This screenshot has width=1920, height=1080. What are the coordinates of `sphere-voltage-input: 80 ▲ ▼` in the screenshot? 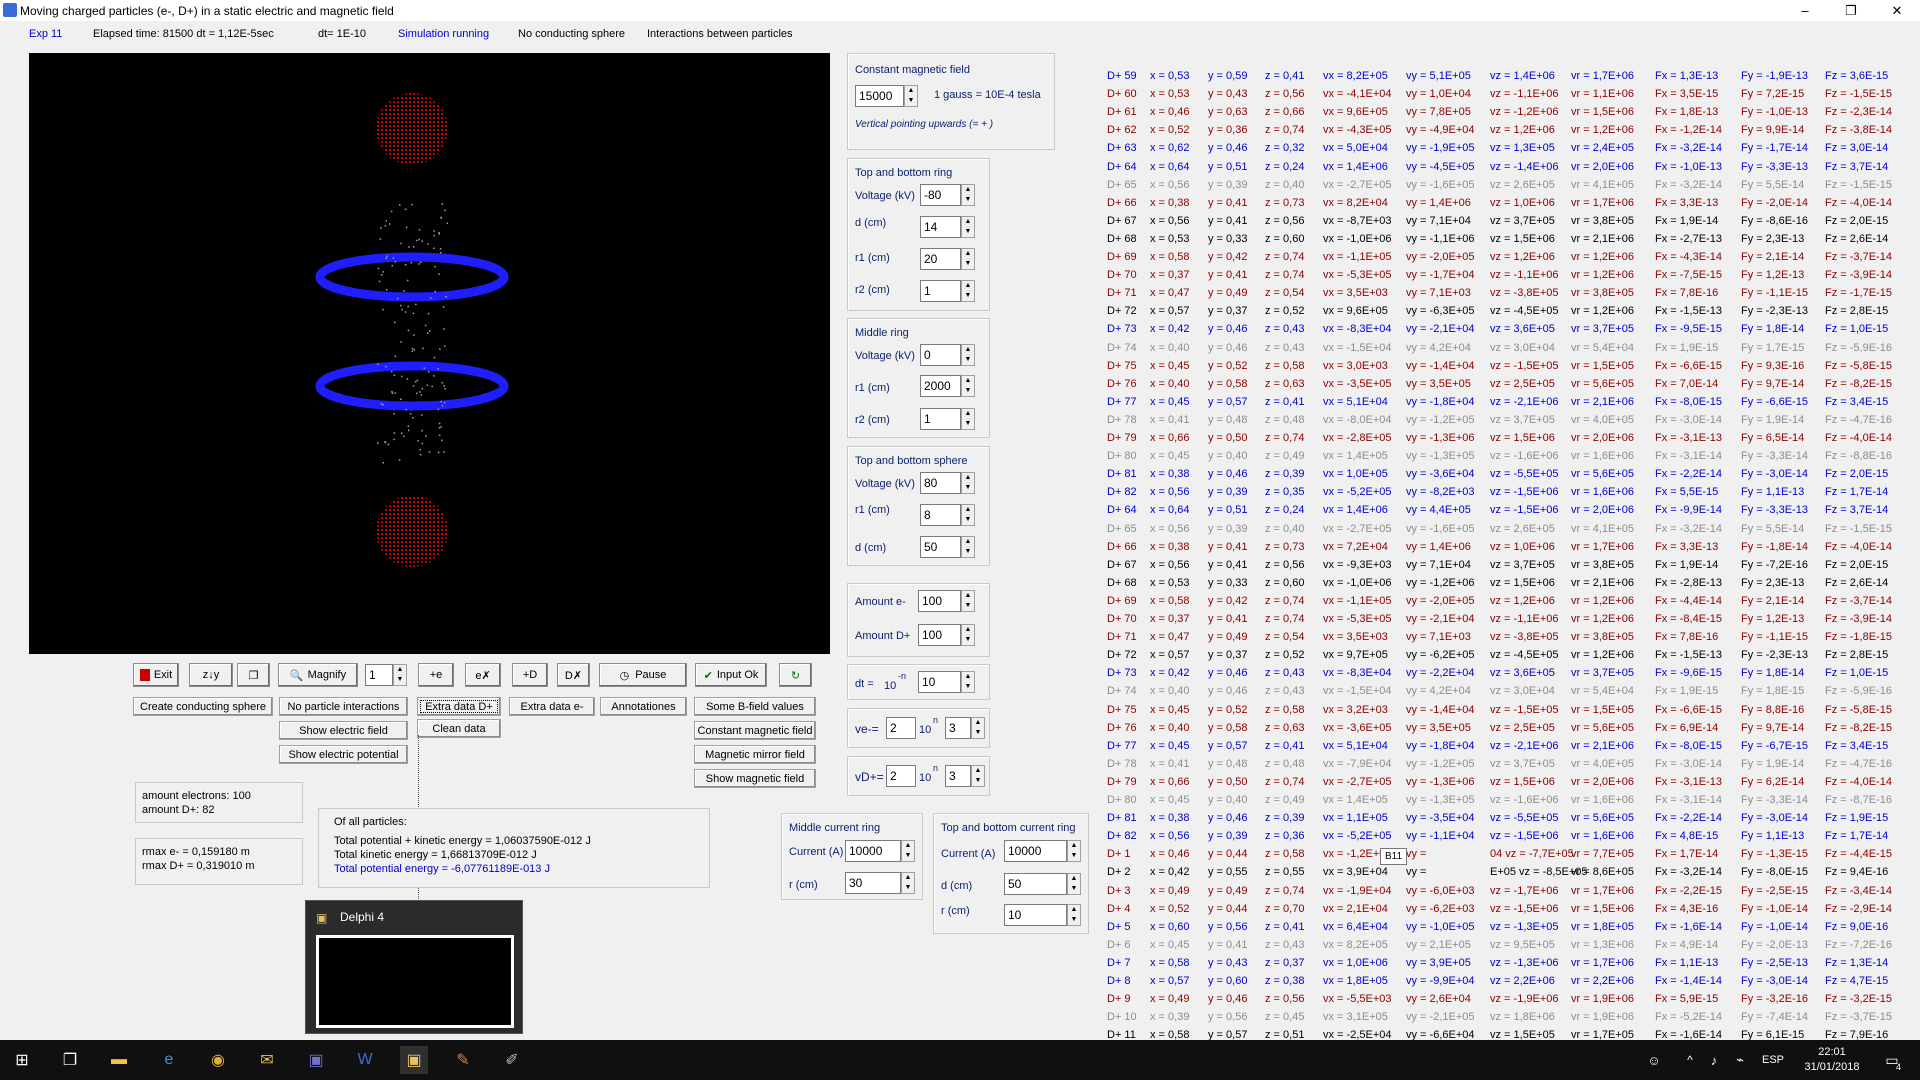 It's located at (947, 483).